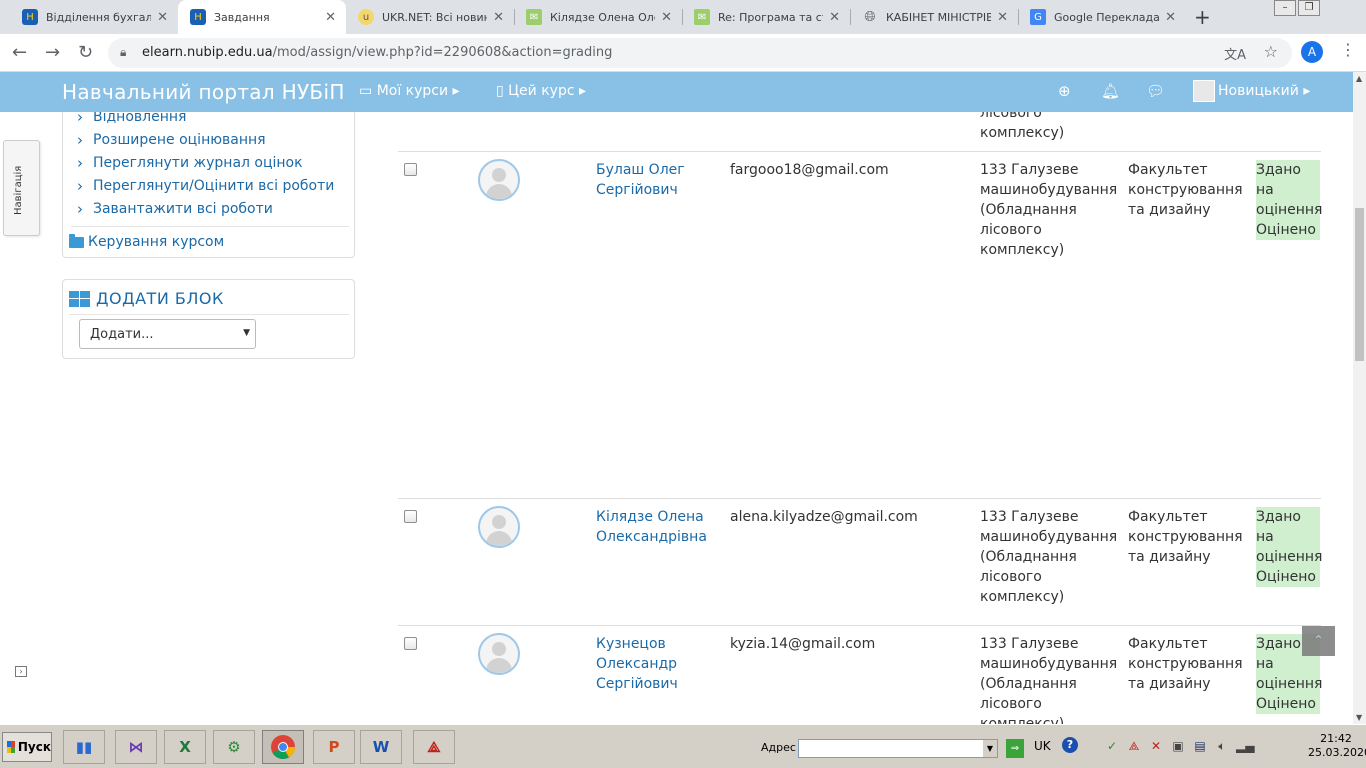 Image resolution: width=1366 pixels, height=768 pixels. Describe the element at coordinates (541, 91) in the screenshot. I see `menu-this-course: ▯ Цей курс ▸` at that location.